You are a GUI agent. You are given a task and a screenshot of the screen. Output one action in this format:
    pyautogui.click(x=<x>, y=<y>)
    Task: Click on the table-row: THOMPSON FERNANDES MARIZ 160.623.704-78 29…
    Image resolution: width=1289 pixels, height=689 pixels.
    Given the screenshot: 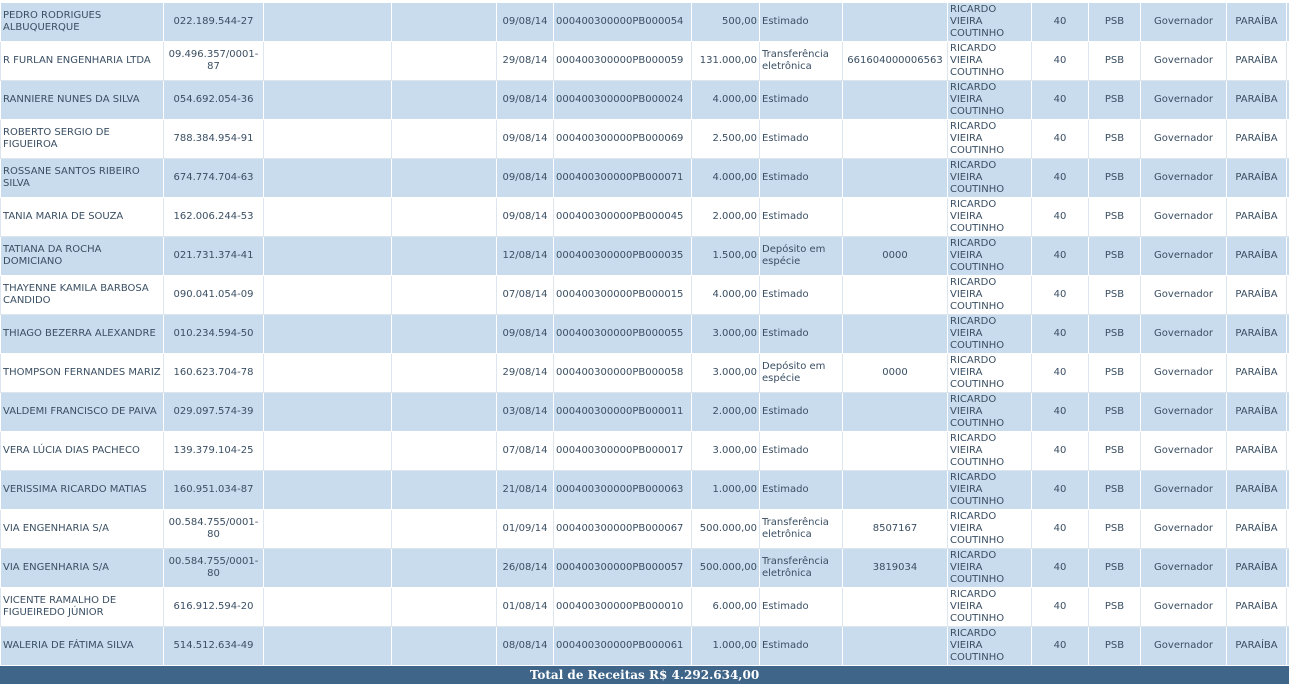 What is the action you would take?
    pyautogui.click(x=644, y=373)
    